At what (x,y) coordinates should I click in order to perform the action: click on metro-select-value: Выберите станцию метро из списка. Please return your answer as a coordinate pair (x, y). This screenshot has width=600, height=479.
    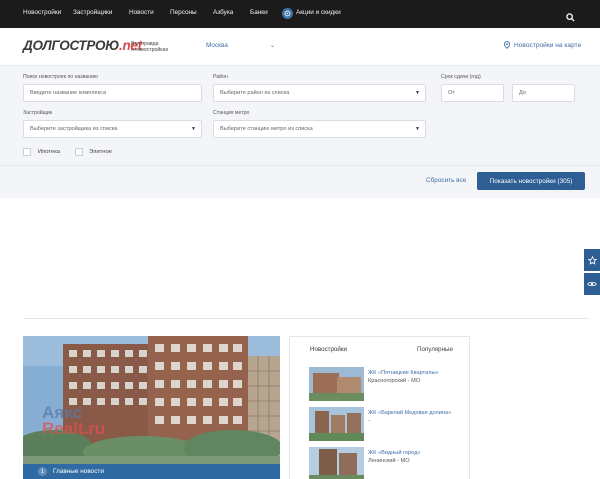
    Looking at the image, I should click on (266, 129).